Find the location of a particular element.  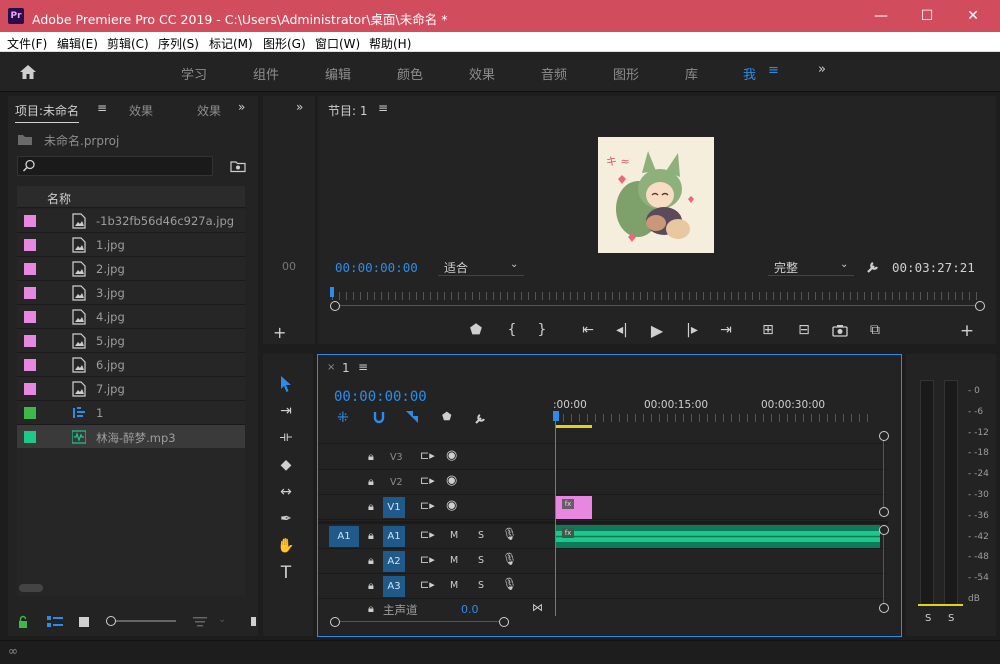

master-go-to-end-icon: ⋈ is located at coordinates (537, 607).